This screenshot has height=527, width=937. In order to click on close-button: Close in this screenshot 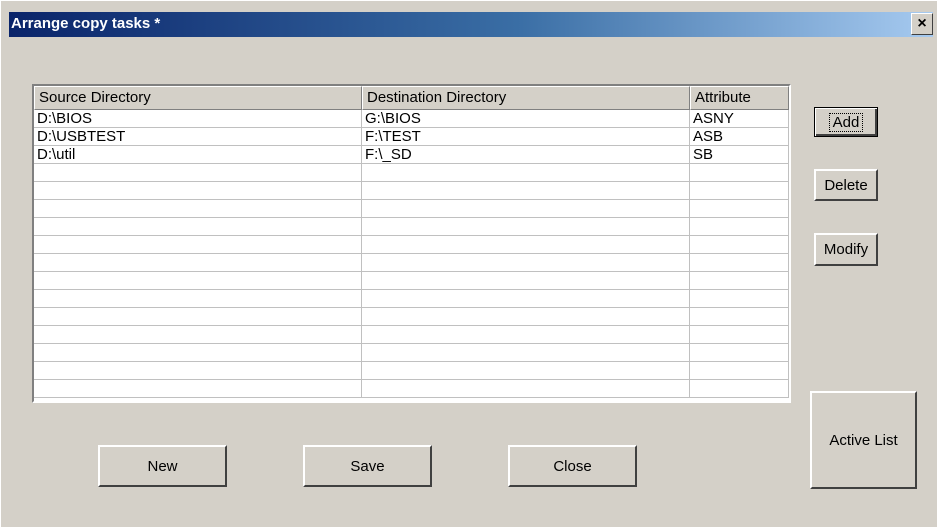, I will do `click(572, 466)`.